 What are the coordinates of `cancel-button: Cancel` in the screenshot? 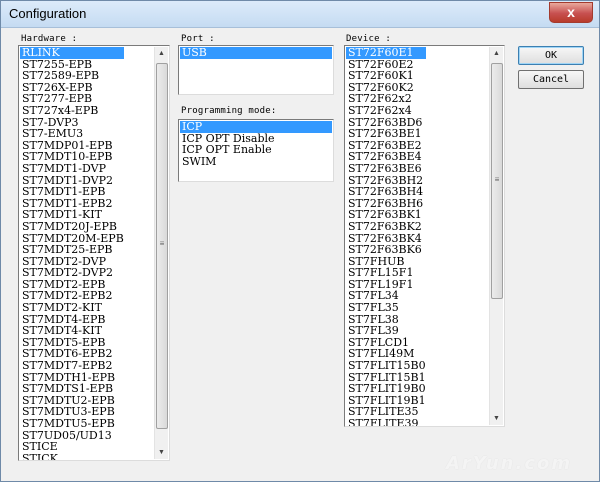 It's located at (551, 79).